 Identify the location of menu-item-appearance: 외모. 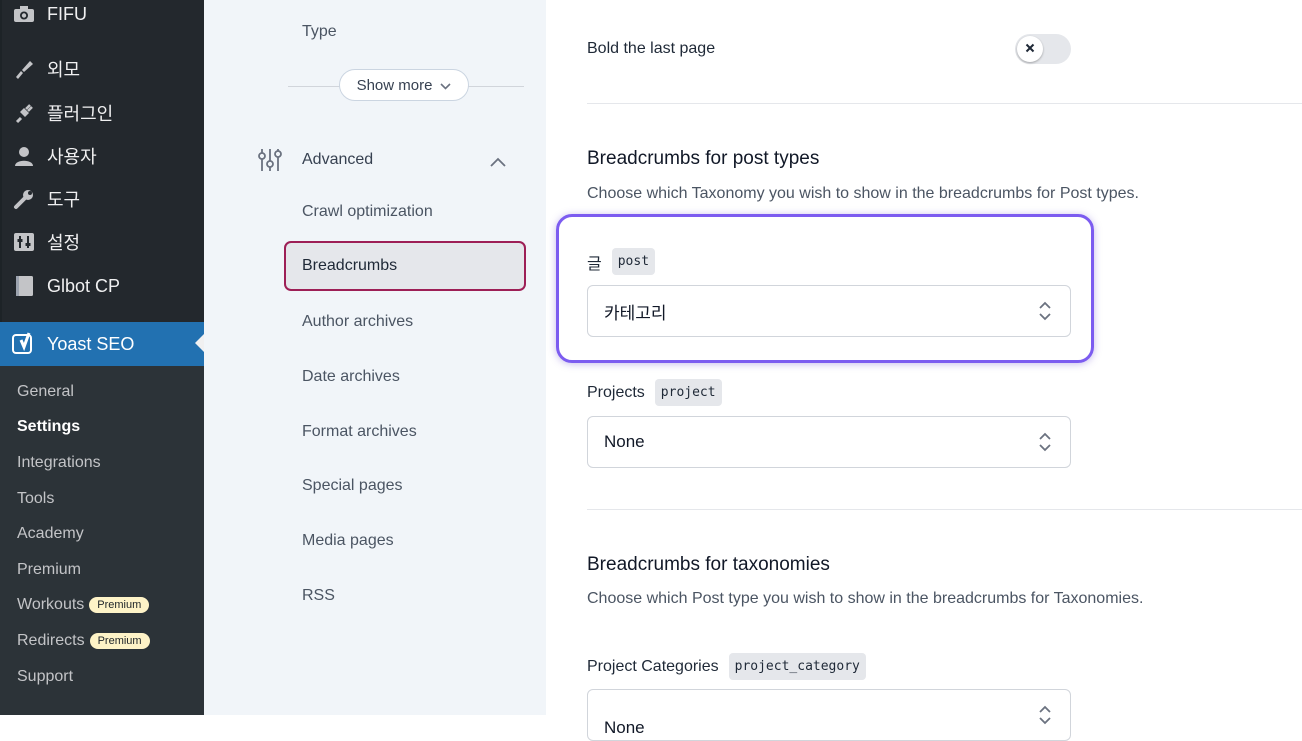
(102, 69).